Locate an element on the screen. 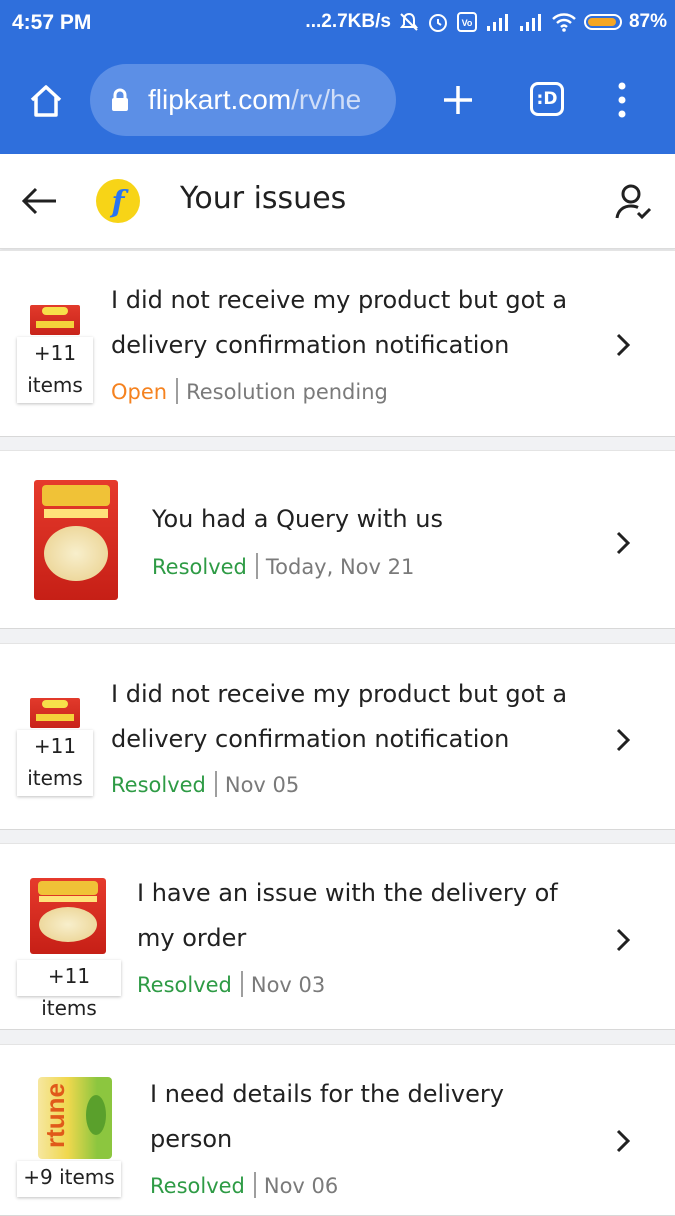 Image resolution: width=675 pixels, height=1216 pixels. url-path: /rv/he is located at coordinates (326, 99).